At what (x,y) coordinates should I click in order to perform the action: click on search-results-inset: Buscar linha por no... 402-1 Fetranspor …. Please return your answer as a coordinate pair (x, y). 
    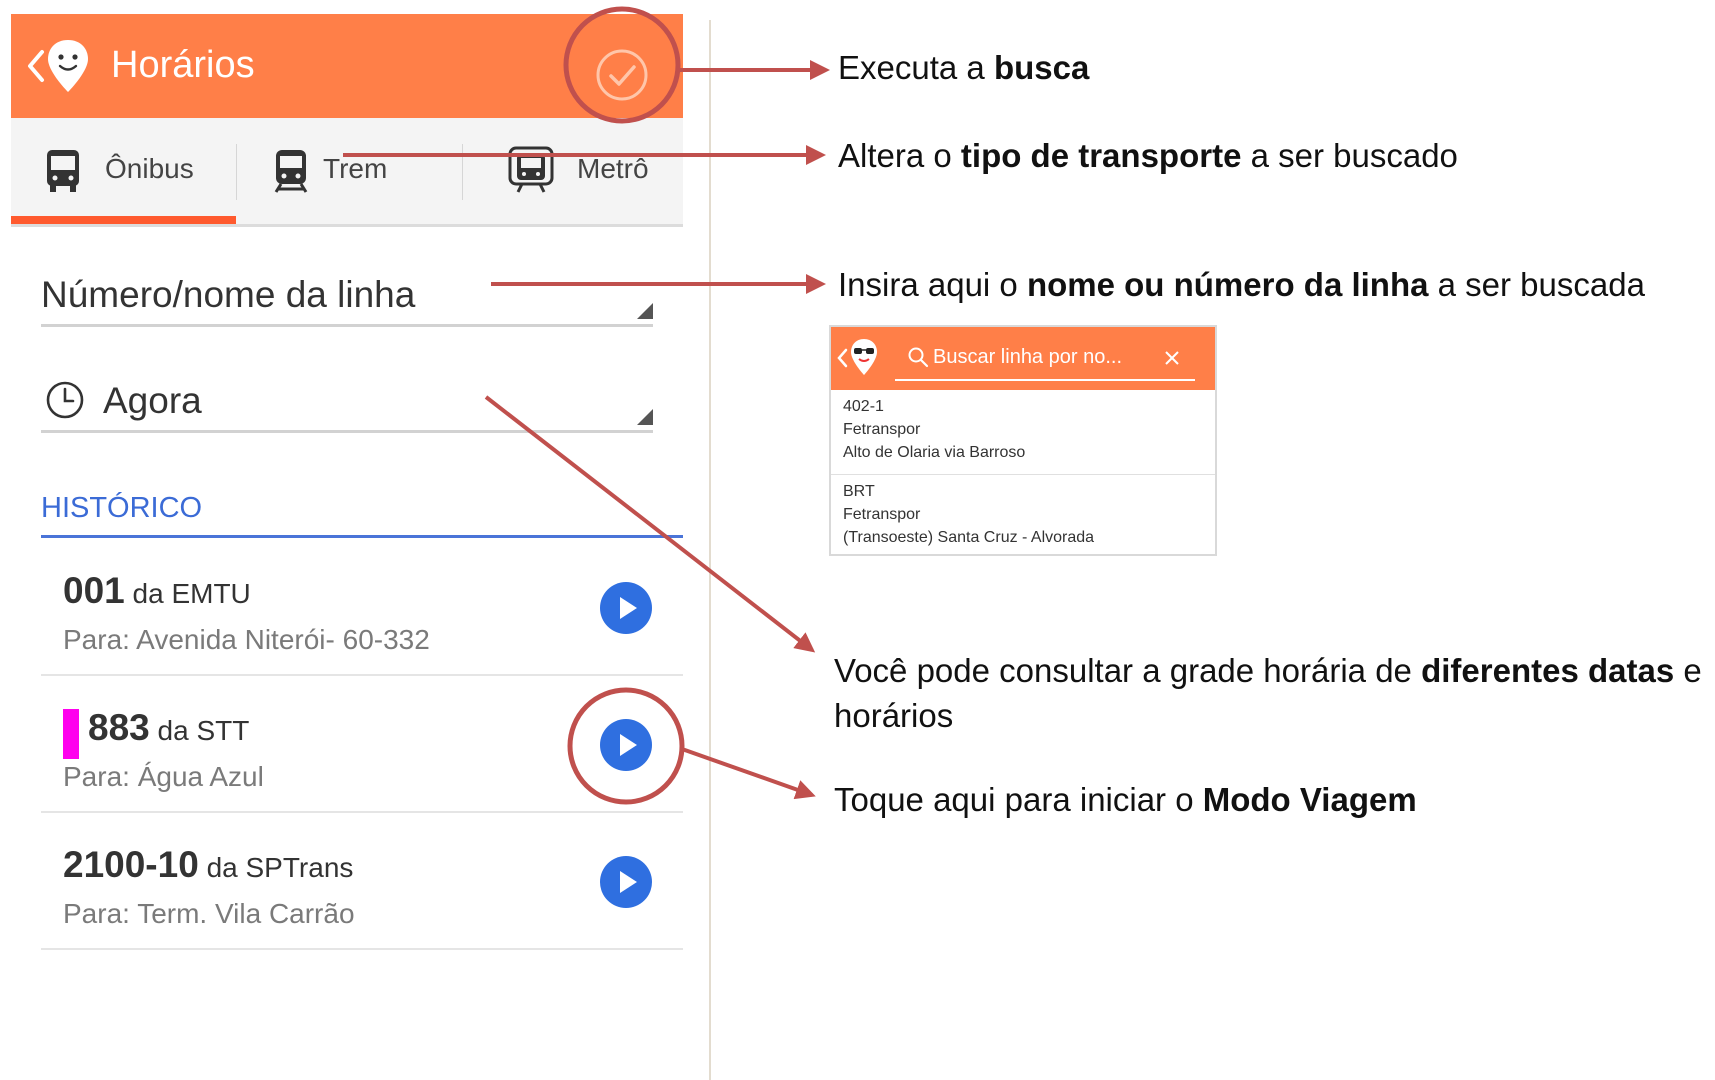
    Looking at the image, I should click on (1023, 440).